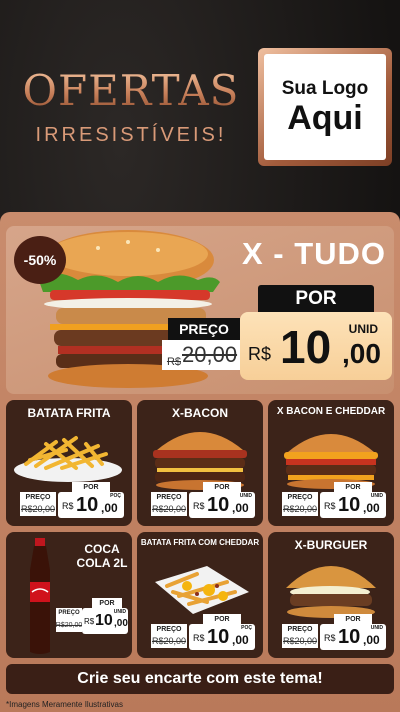  I want to click on product-card-x-bacon: X-BACON PREÇO R$20,00 POR R$ 10 ,00 UNID, so click(200, 463).